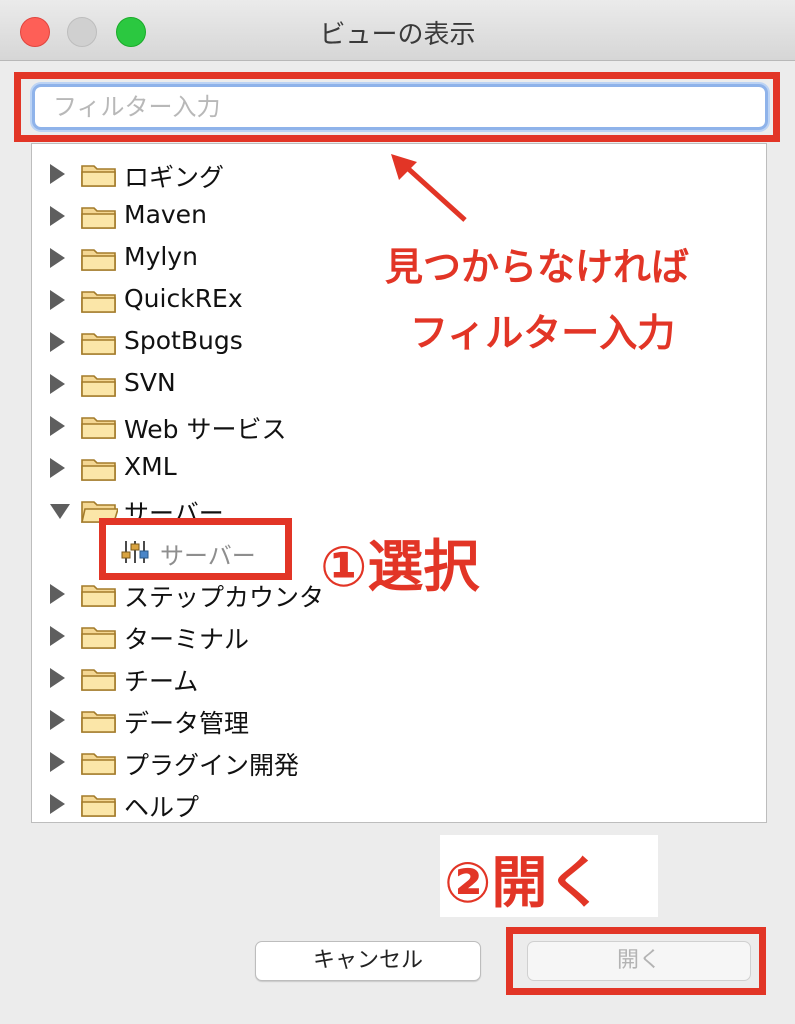  I want to click on tree-item-label: Mylyn, so click(161, 256).